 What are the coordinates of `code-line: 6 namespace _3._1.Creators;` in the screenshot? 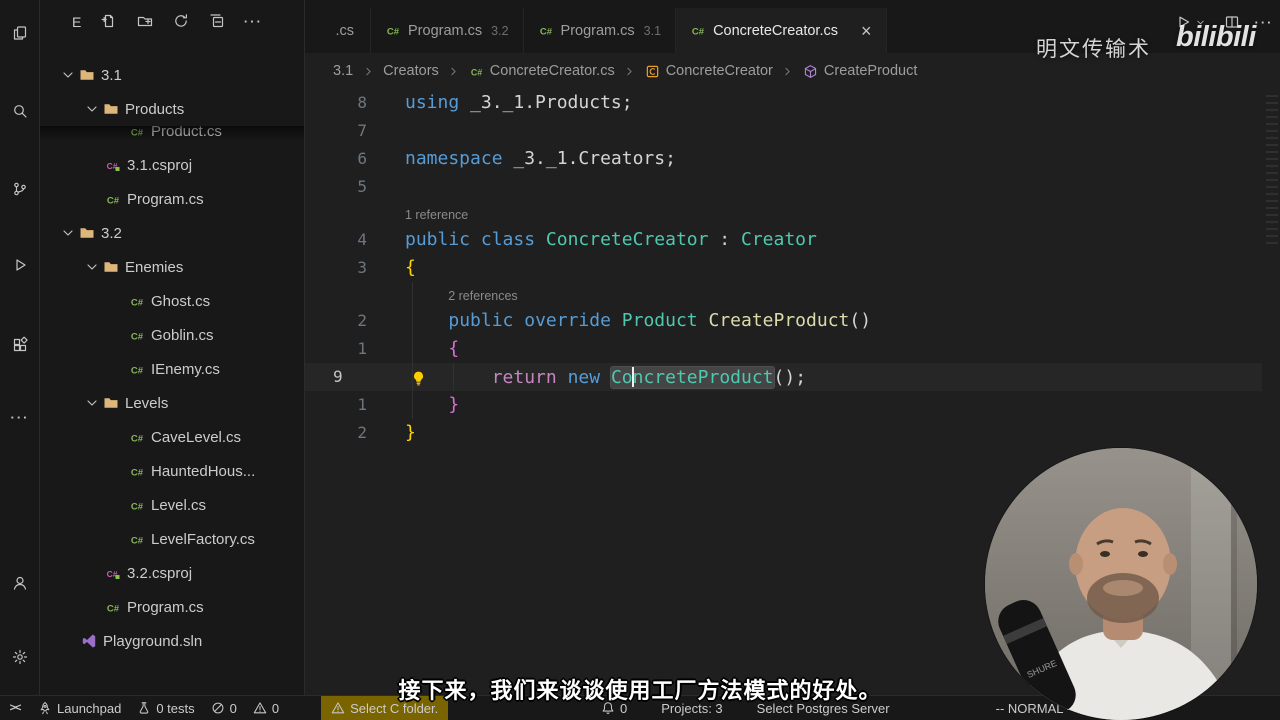 It's located at (783, 159).